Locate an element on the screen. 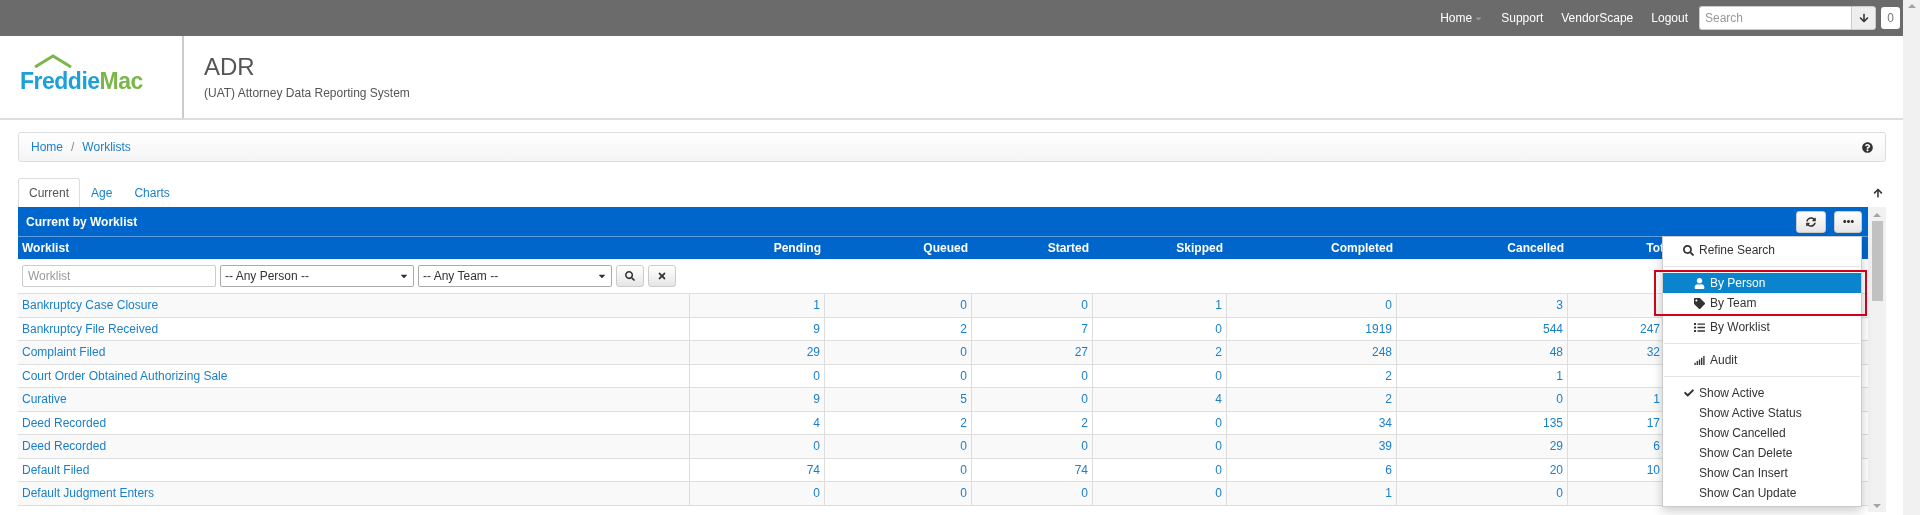  nav-link: VendorScape is located at coordinates (1597, 18).